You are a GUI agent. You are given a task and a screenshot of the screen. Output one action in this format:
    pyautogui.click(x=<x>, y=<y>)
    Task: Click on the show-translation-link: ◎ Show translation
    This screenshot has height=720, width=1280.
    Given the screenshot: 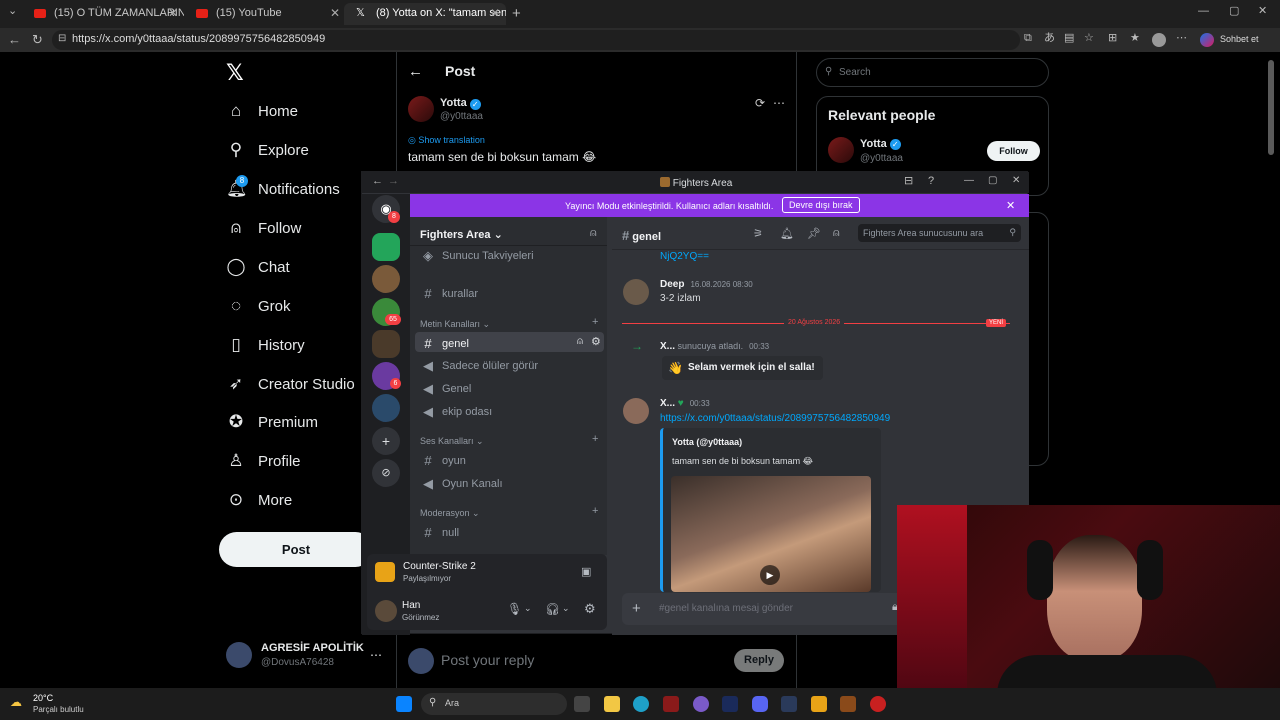 What is the action you would take?
    pyautogui.click(x=446, y=140)
    